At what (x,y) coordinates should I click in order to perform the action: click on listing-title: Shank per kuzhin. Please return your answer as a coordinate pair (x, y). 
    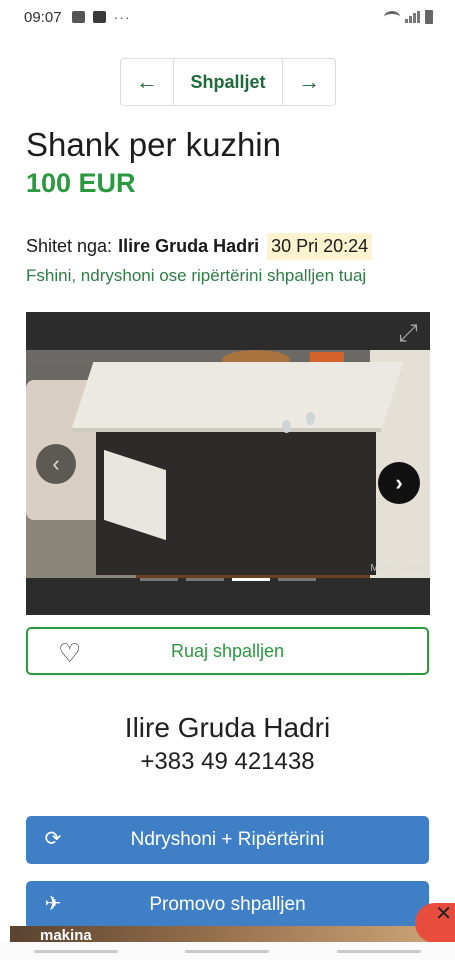
    Looking at the image, I should click on (153, 144).